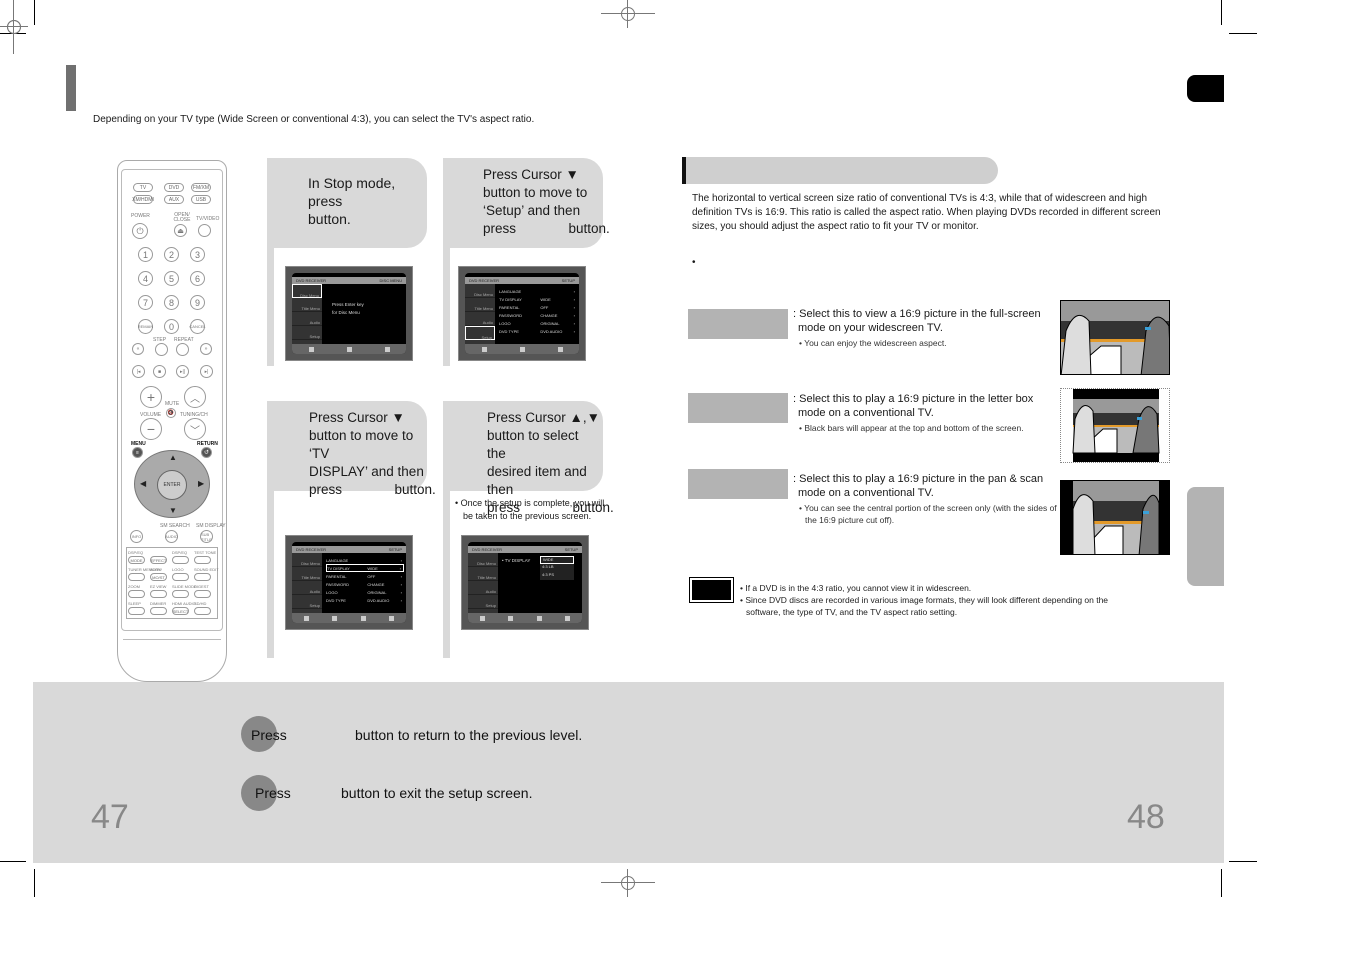 The width and height of the screenshot is (1350, 954). Describe the element at coordinates (568, 280) in the screenshot. I see `osd-header-title: SETUP` at that location.